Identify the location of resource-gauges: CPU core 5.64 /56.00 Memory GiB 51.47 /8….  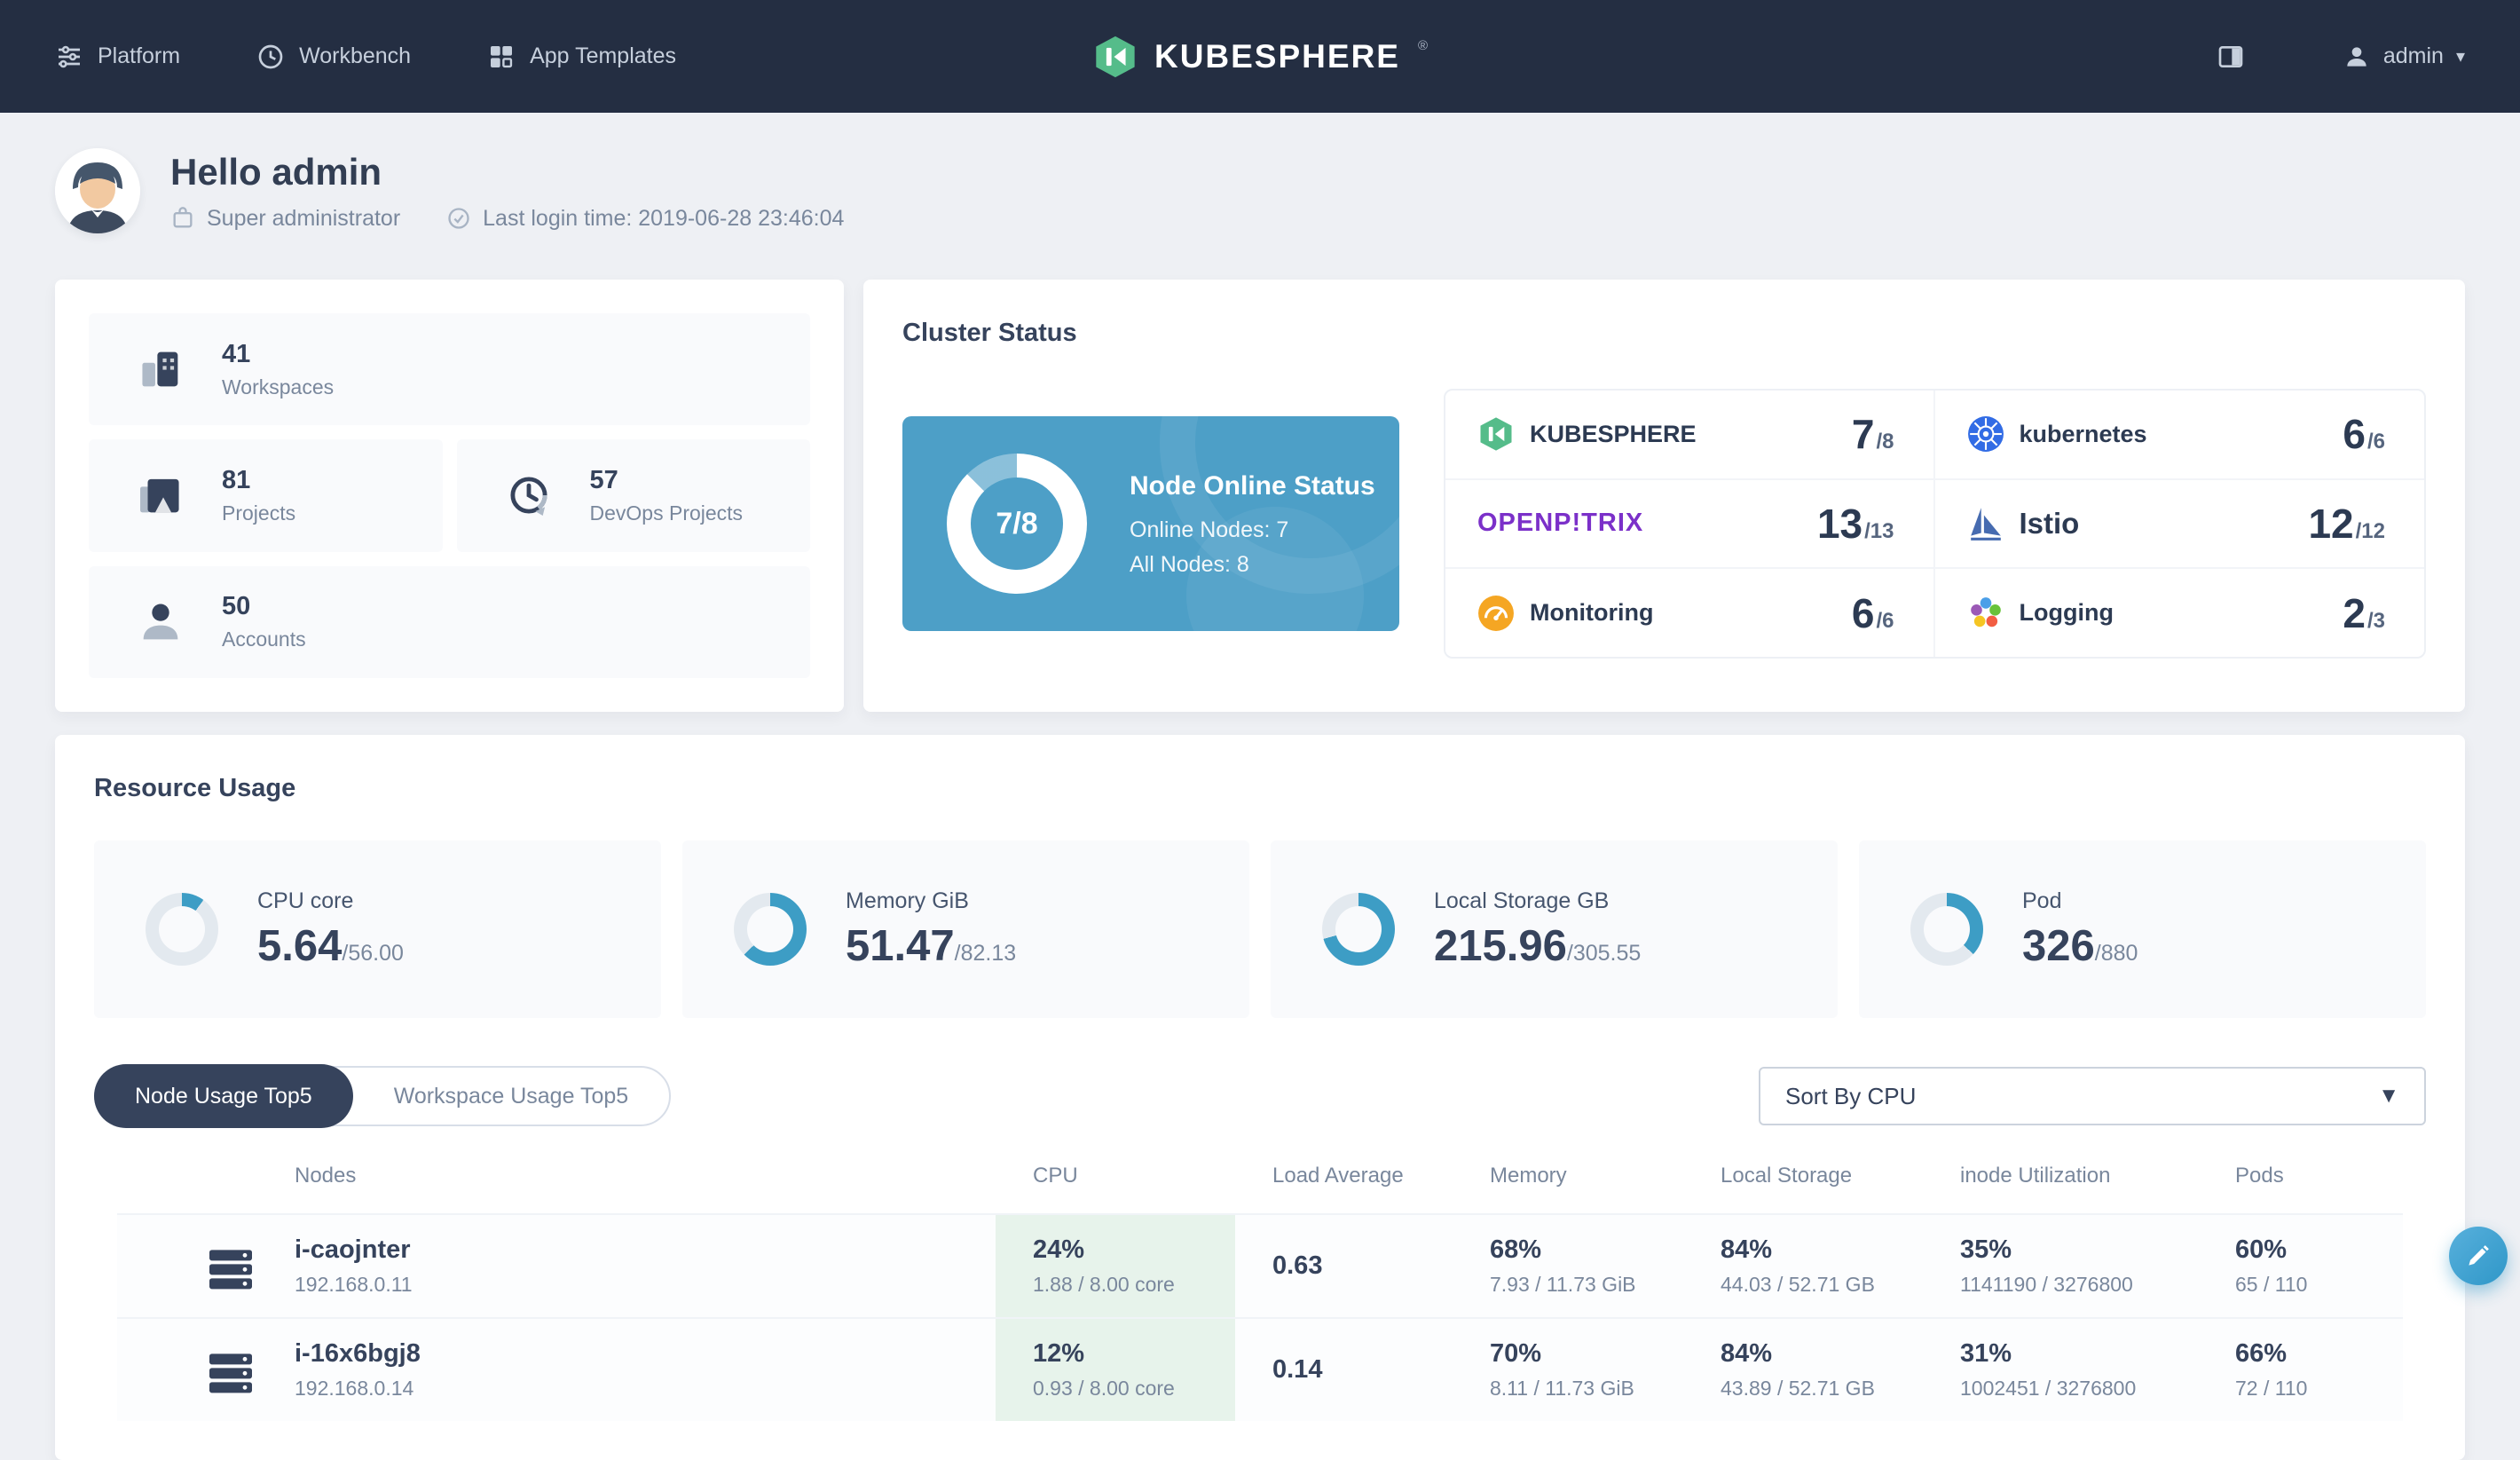
(1260, 929).